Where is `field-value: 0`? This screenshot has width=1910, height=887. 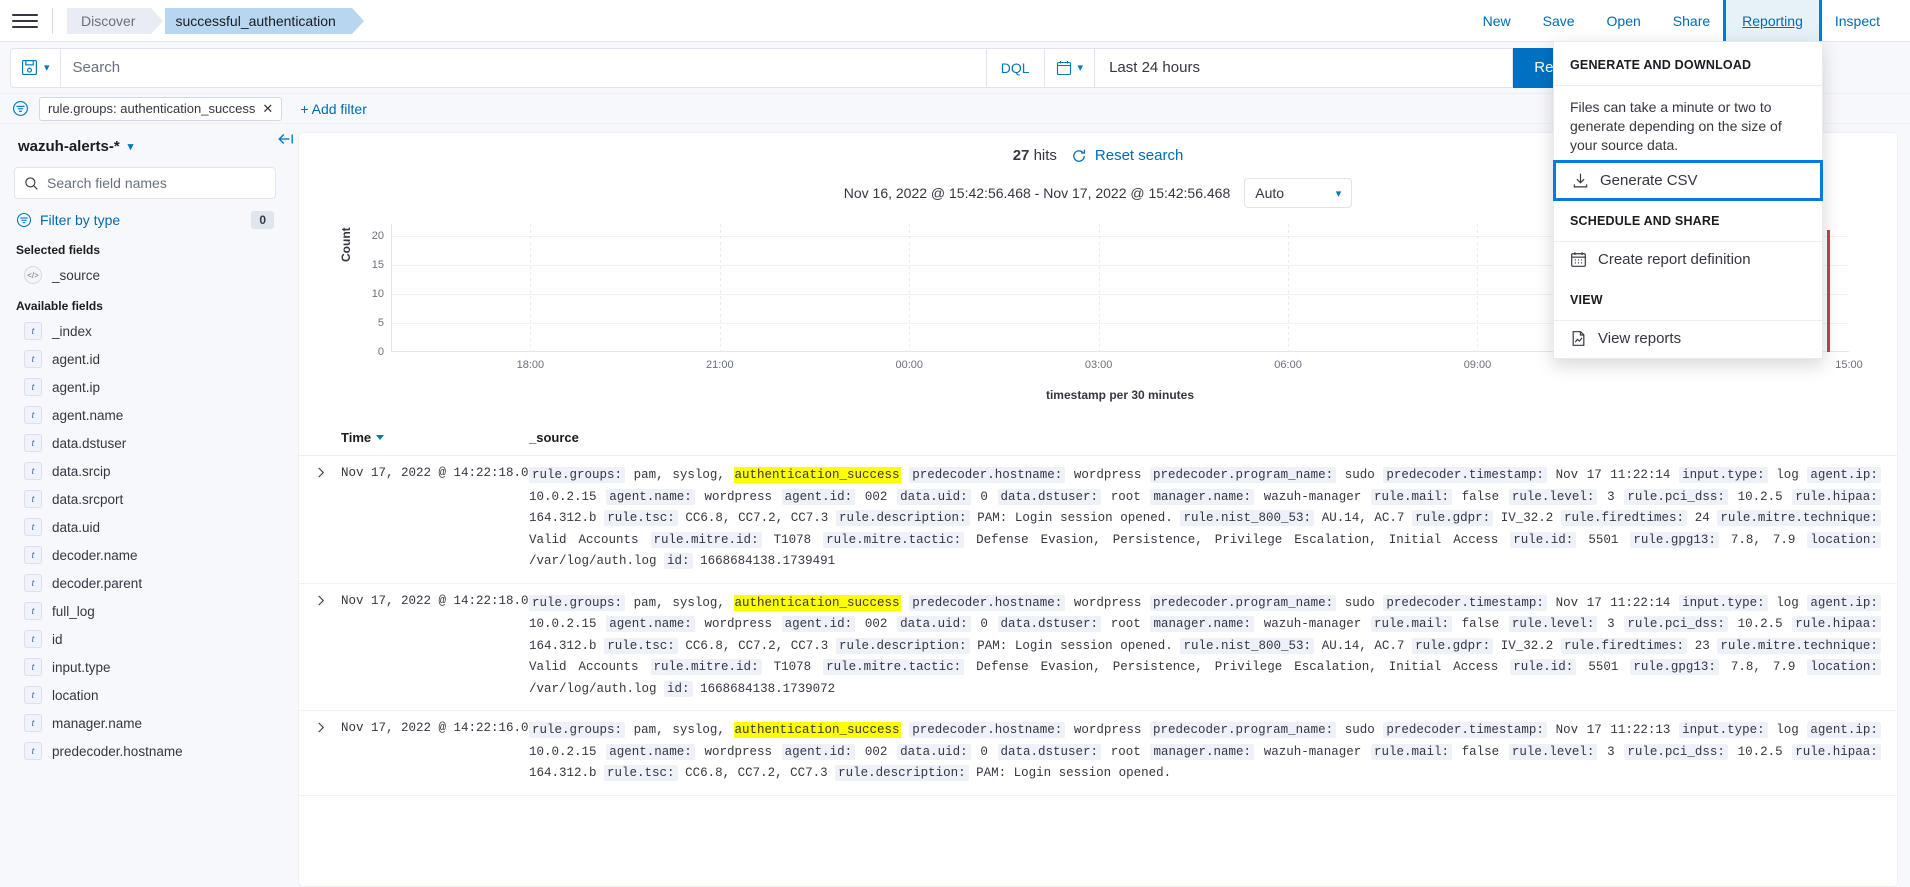 field-value: 0 is located at coordinates (984, 751).